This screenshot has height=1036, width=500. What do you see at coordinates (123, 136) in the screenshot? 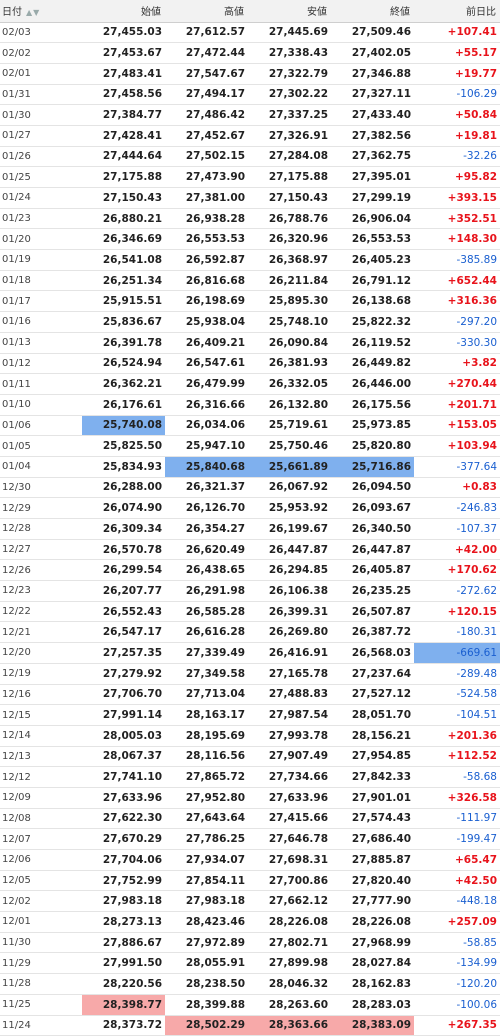
I see `open-cell: 27,428.41` at bounding box center [123, 136].